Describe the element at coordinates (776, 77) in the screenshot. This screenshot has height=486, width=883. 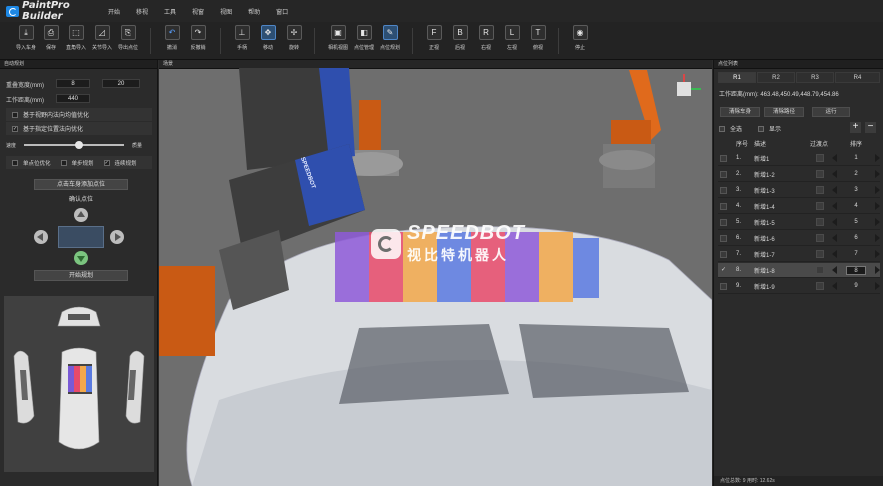
I see `tab-r2: R2` at that location.